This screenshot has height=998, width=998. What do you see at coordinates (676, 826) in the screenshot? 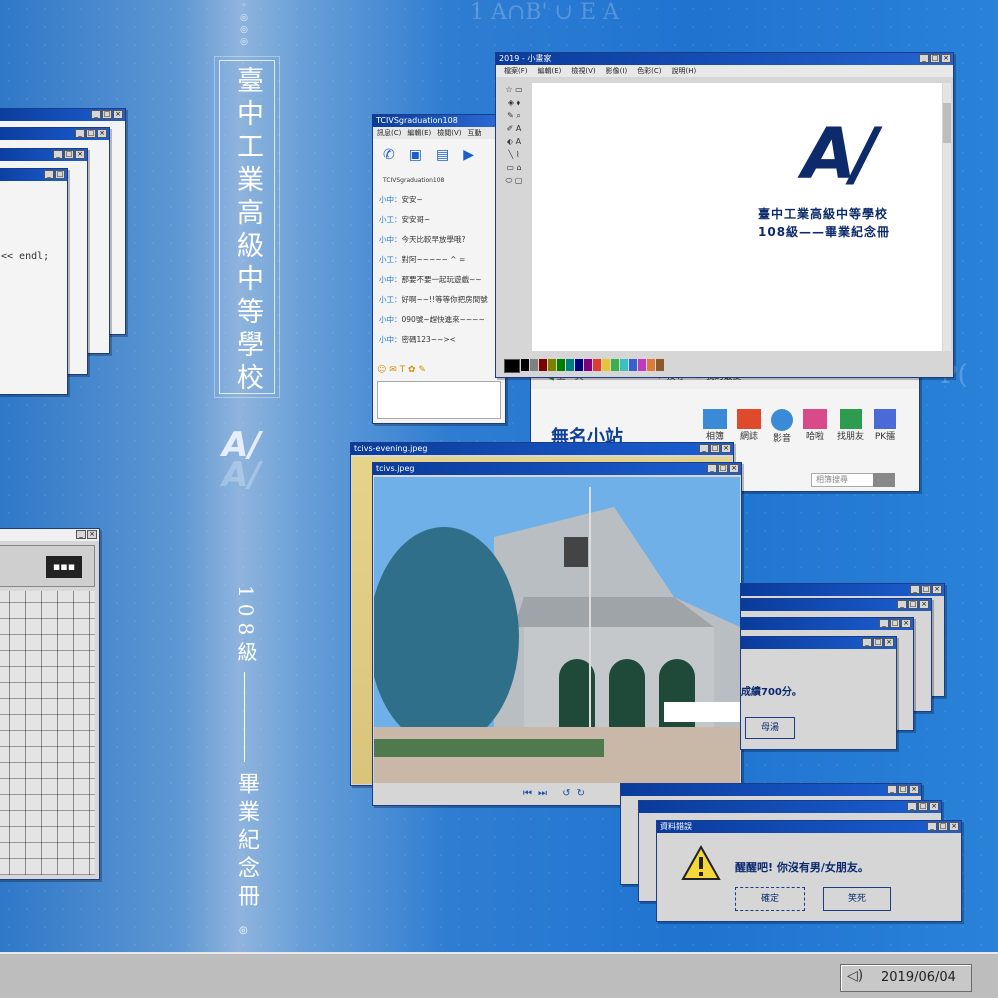
I see `alert-title: 資料錯誤` at bounding box center [676, 826].